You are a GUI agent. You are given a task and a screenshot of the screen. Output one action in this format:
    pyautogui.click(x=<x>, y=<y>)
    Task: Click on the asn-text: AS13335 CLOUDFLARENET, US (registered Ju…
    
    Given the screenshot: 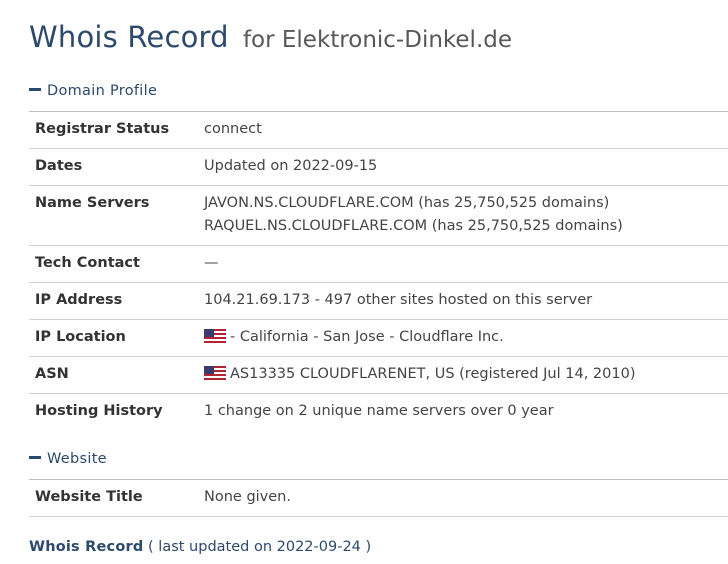 What is the action you would take?
    pyautogui.click(x=433, y=374)
    